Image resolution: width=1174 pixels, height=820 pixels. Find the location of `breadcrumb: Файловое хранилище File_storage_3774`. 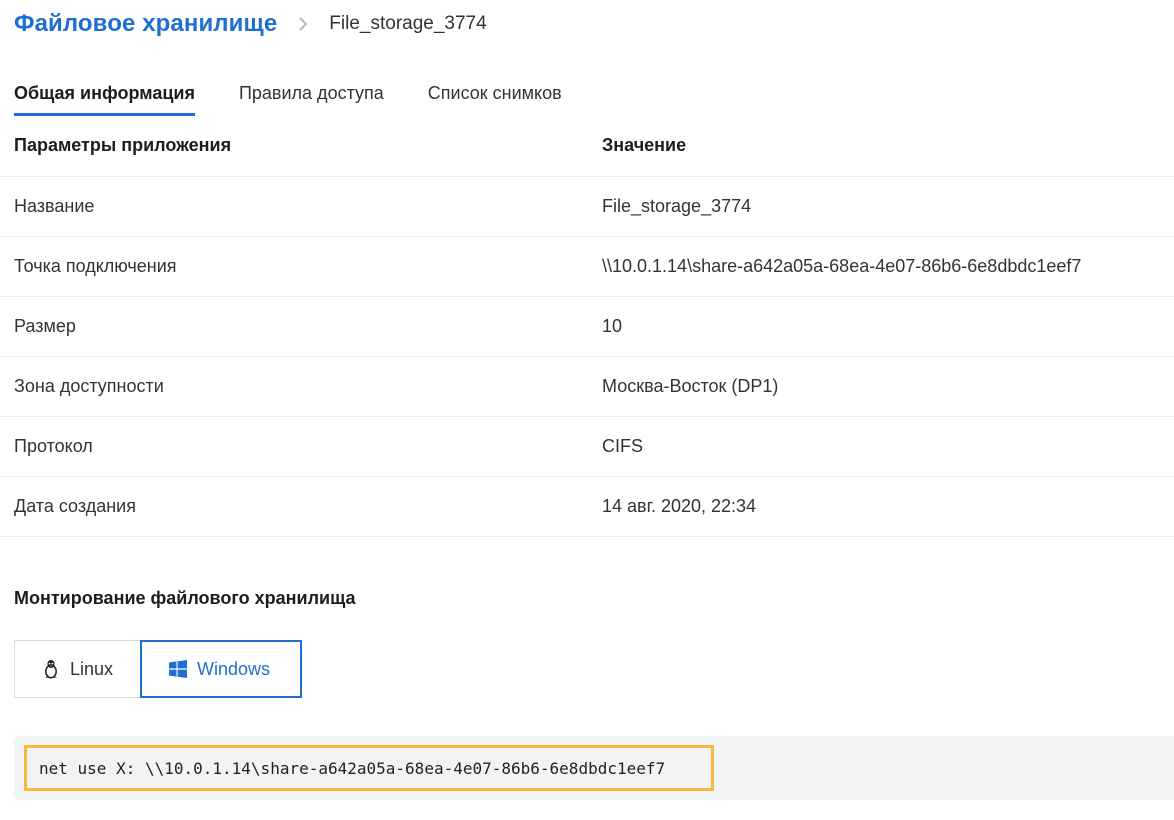

breadcrumb: Файловое хранилище File_storage_3774 is located at coordinates (250, 24).